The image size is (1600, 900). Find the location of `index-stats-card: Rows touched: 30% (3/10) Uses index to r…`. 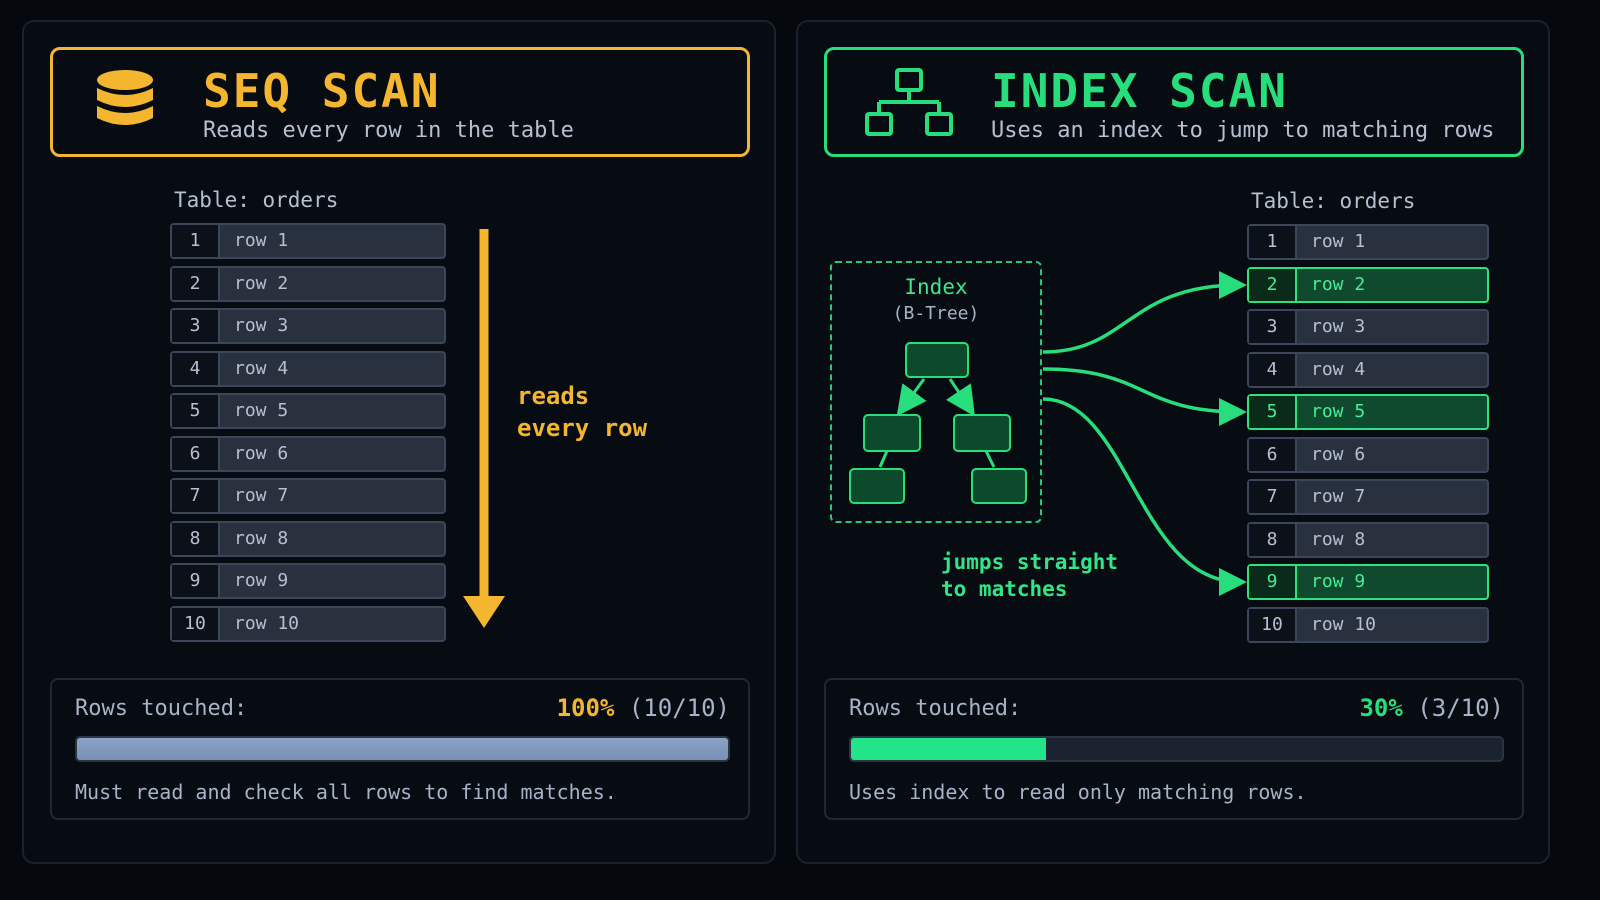

index-stats-card: Rows touched: 30% (3/10) Uses index to r… is located at coordinates (1174, 749).